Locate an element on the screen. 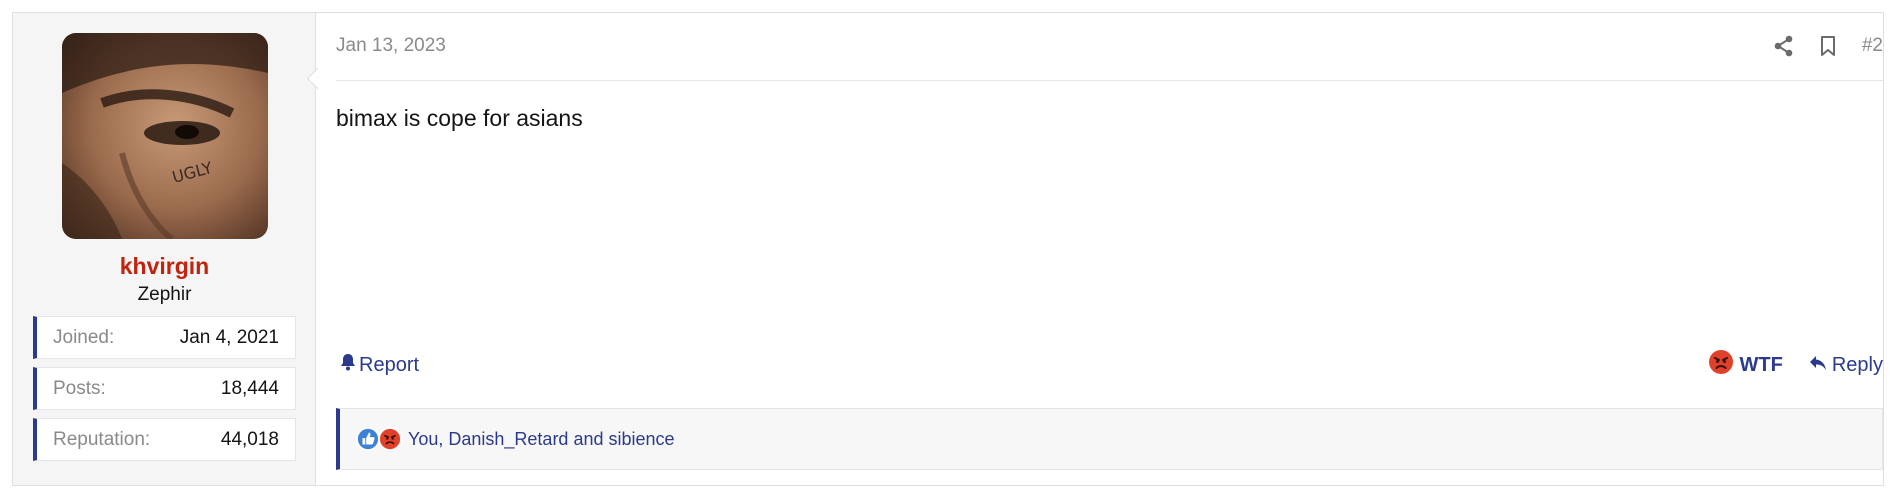  reaction-button: WTF is located at coordinates (1745, 365).